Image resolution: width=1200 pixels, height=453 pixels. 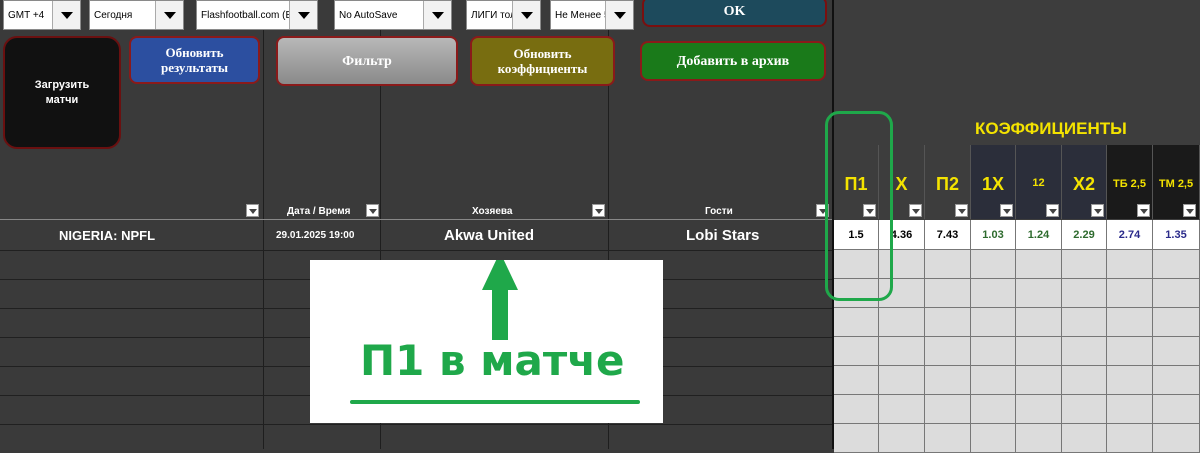 I want to click on source-value: Flashfootball.com (EN, so click(x=250, y=15).